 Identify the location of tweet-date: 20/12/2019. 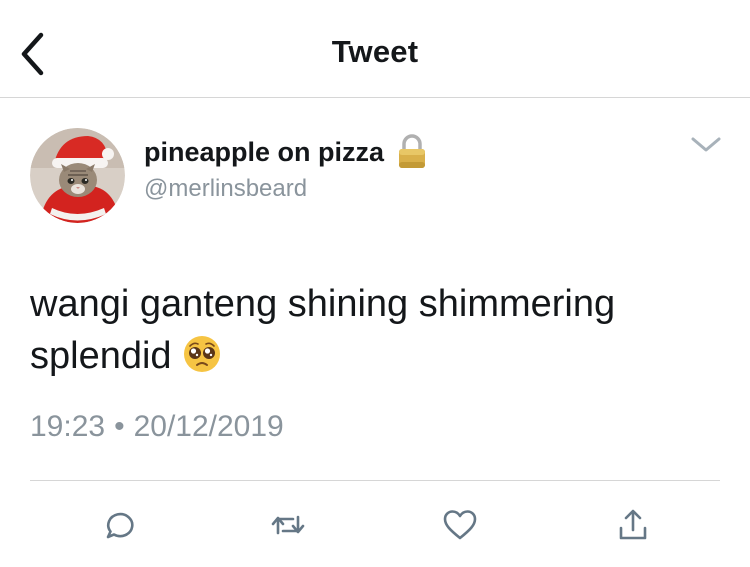
(208, 426).